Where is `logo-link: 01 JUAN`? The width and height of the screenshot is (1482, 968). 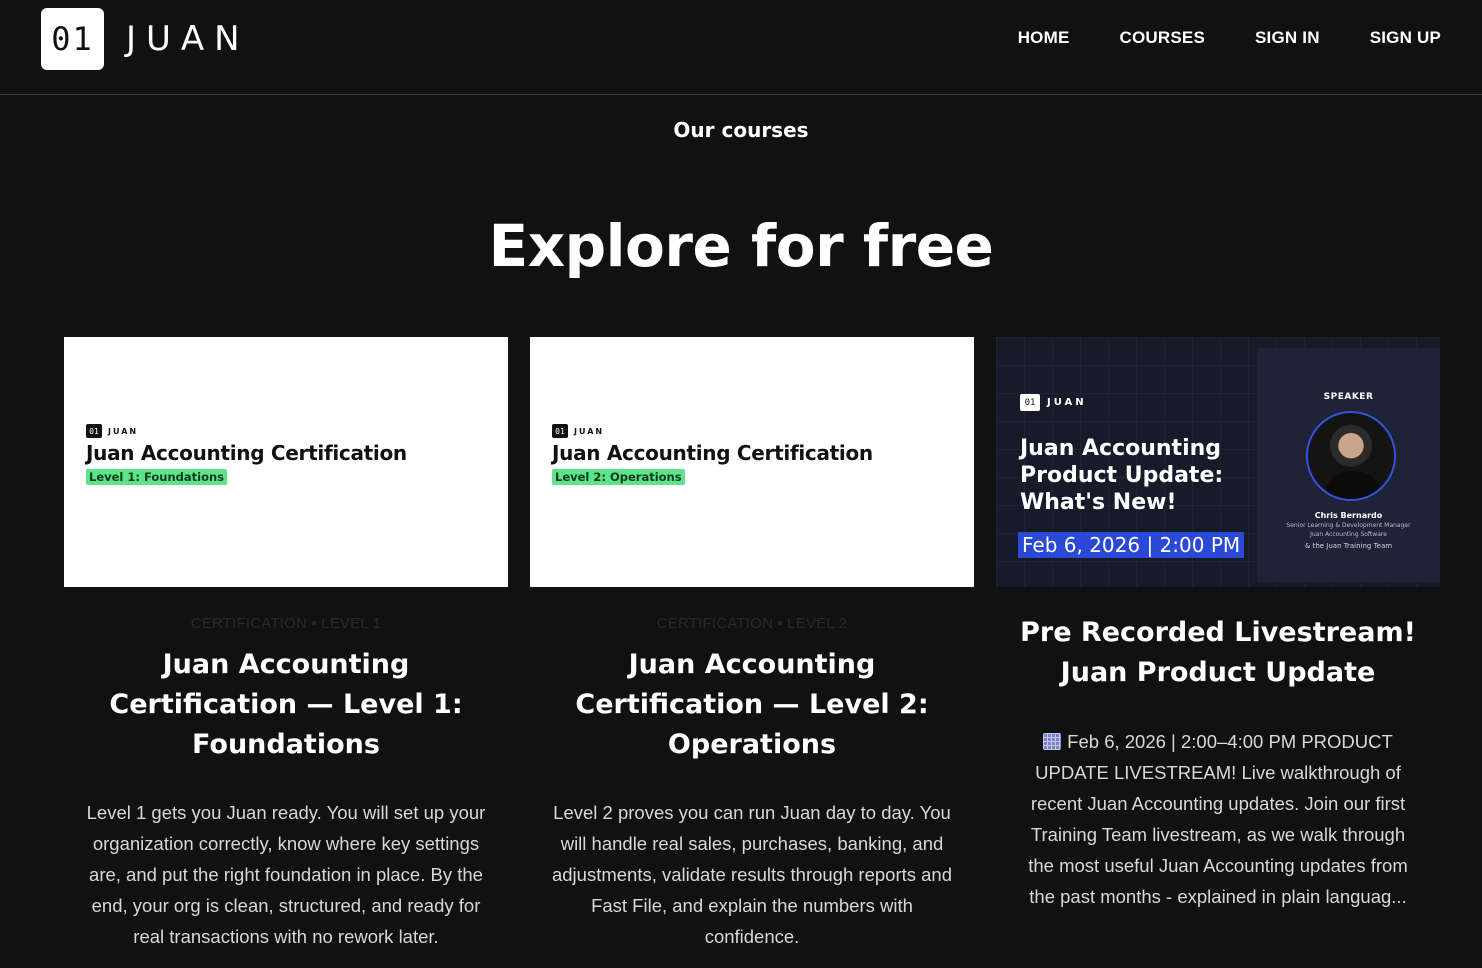 logo-link: 01 JUAN is located at coordinates (145, 39).